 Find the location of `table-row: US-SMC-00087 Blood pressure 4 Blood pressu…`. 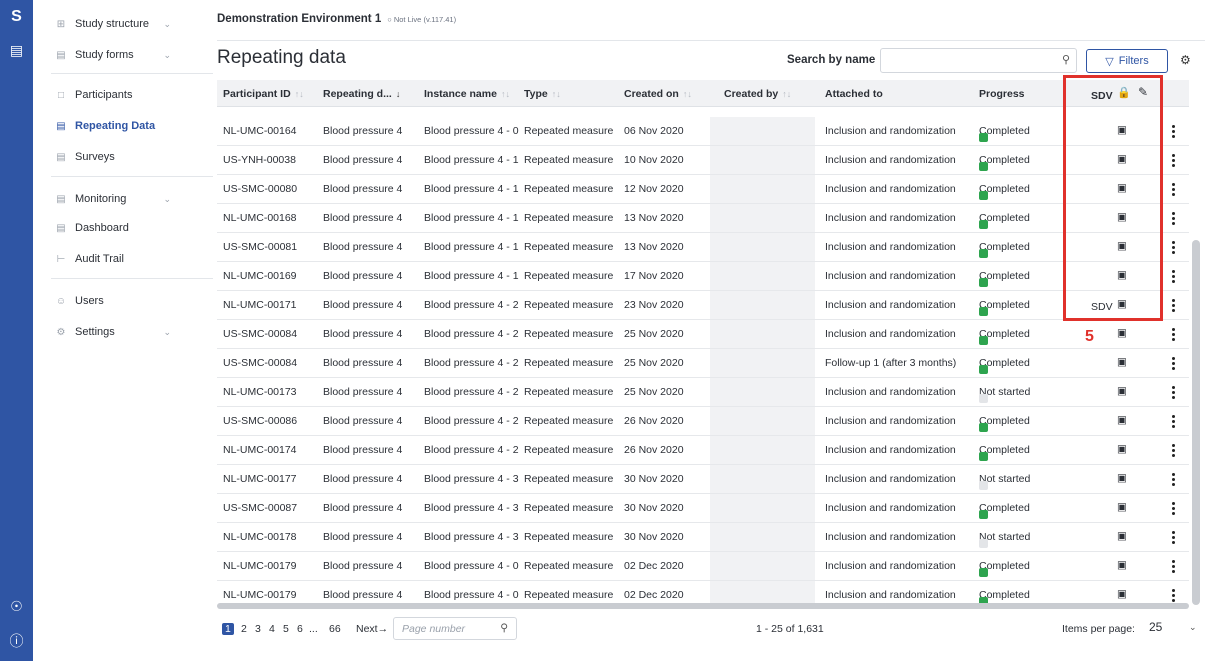

table-row: US-SMC-00087 Blood pressure 4 Blood pressu… is located at coordinates (703, 508).